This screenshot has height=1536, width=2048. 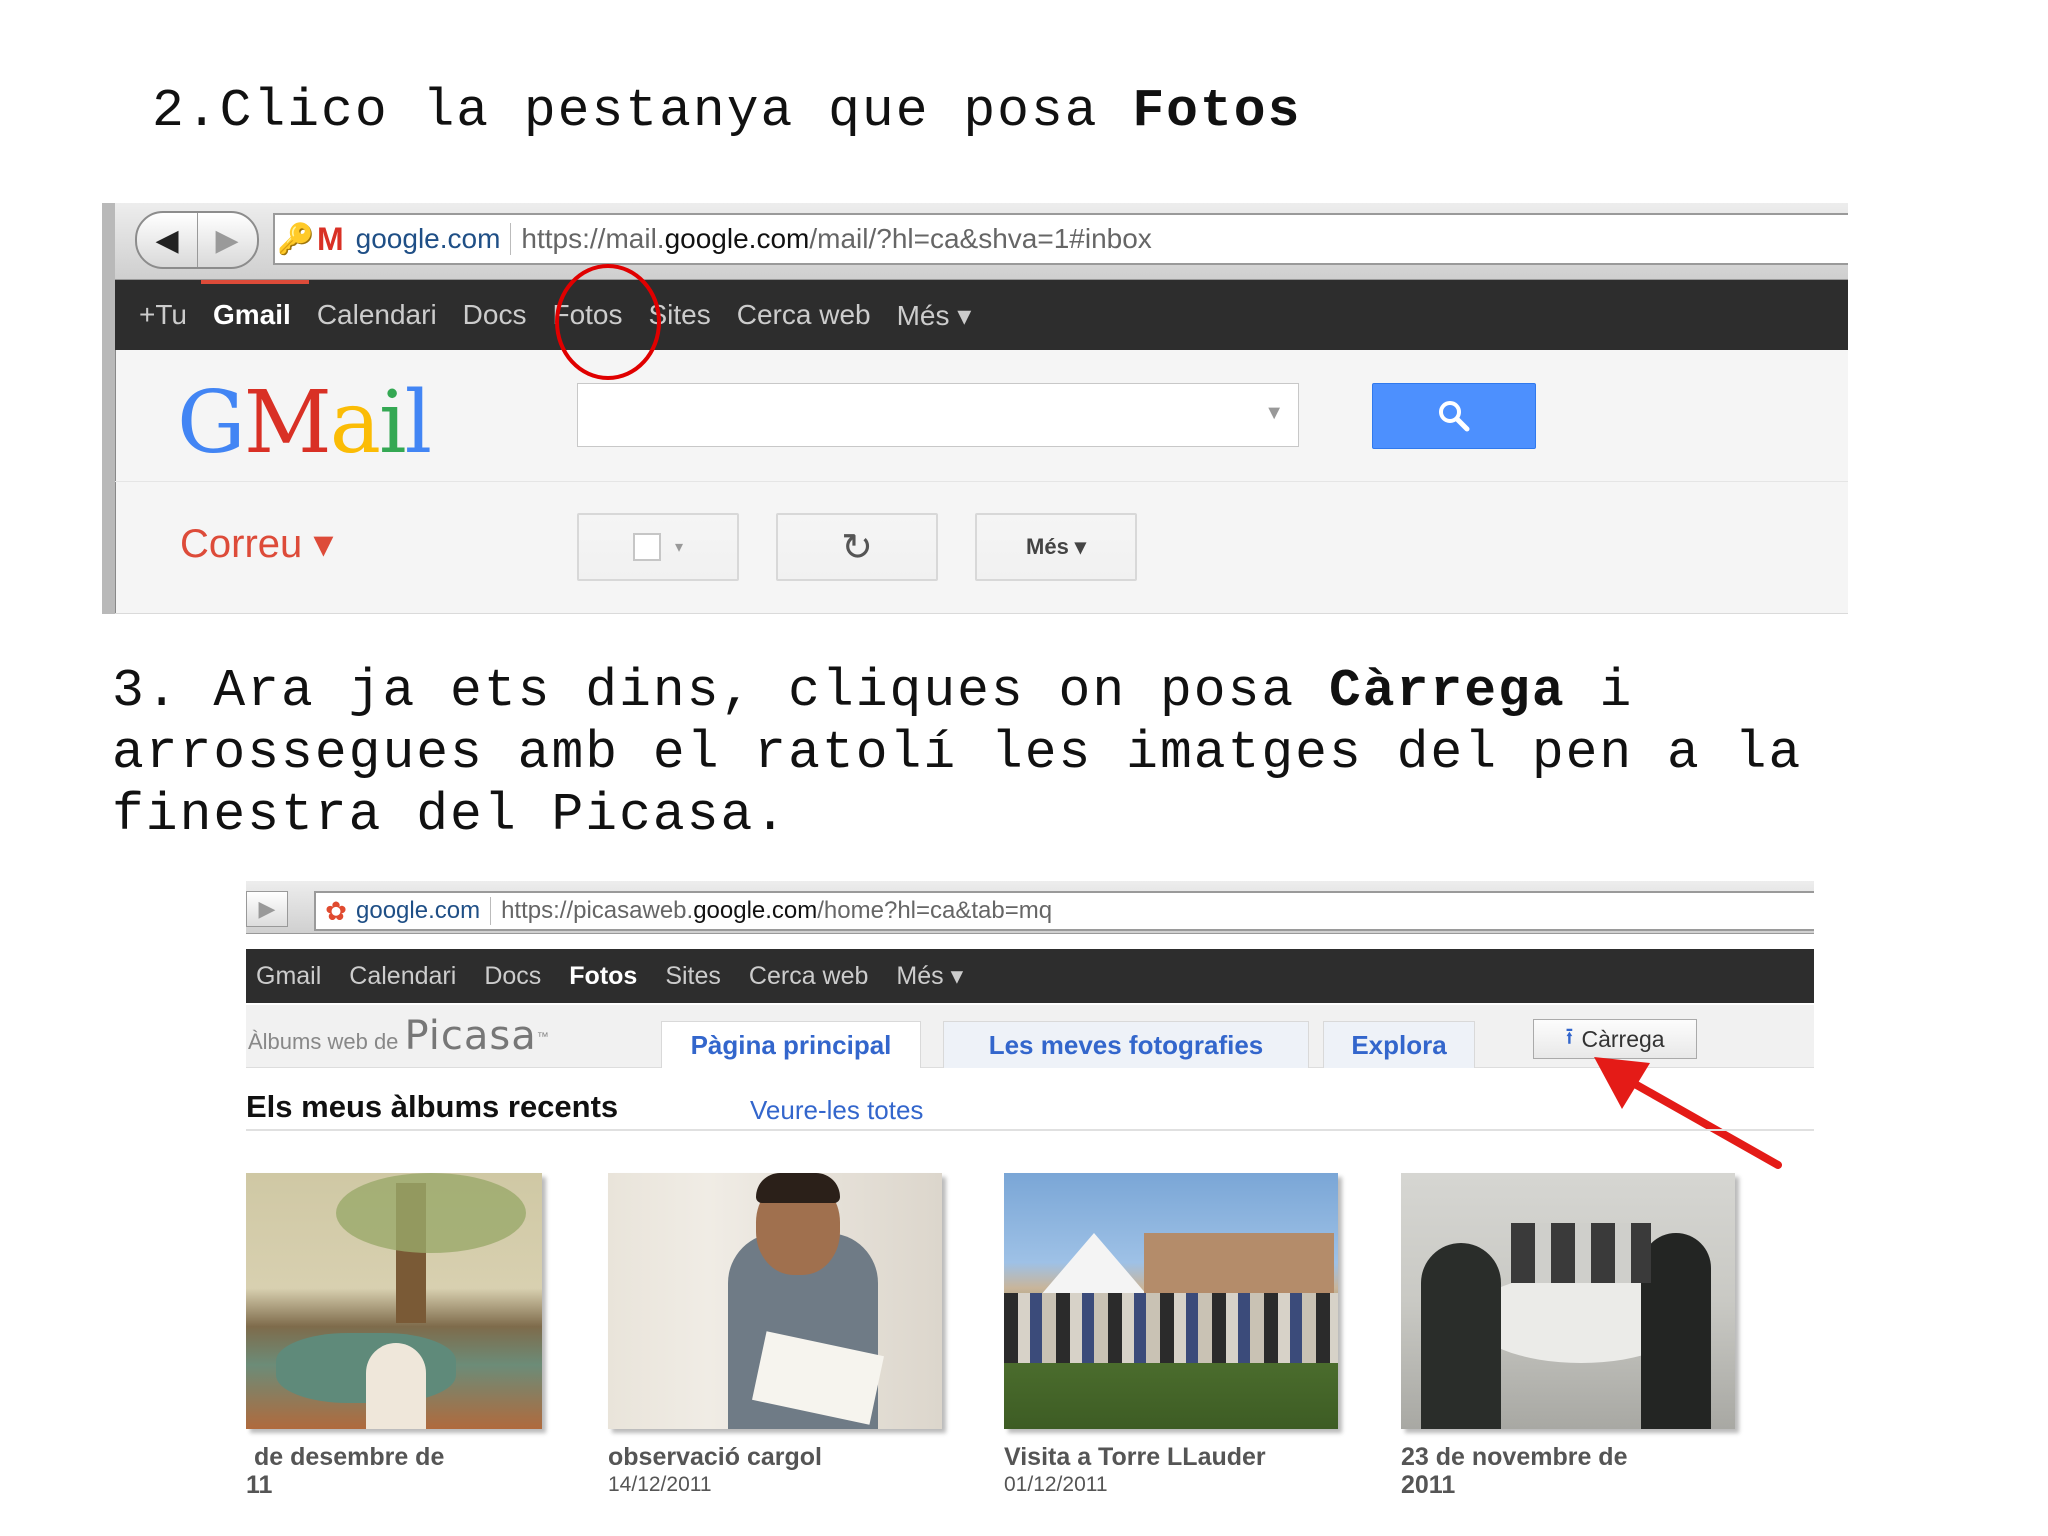 What do you see at coordinates (1514, 1457) in the screenshot?
I see `album-title: 23 de novembre de` at bounding box center [1514, 1457].